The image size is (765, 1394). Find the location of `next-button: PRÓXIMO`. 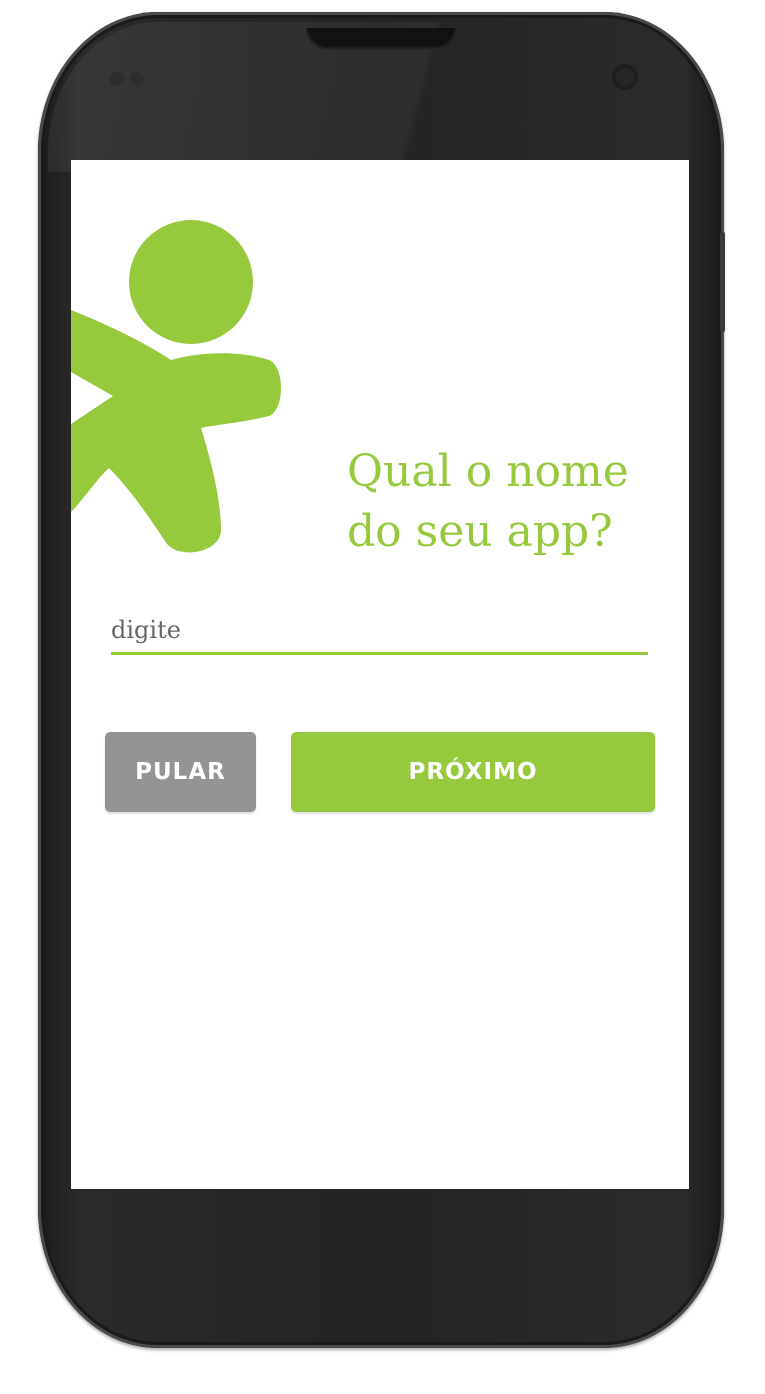

next-button: PRÓXIMO is located at coordinates (473, 772).